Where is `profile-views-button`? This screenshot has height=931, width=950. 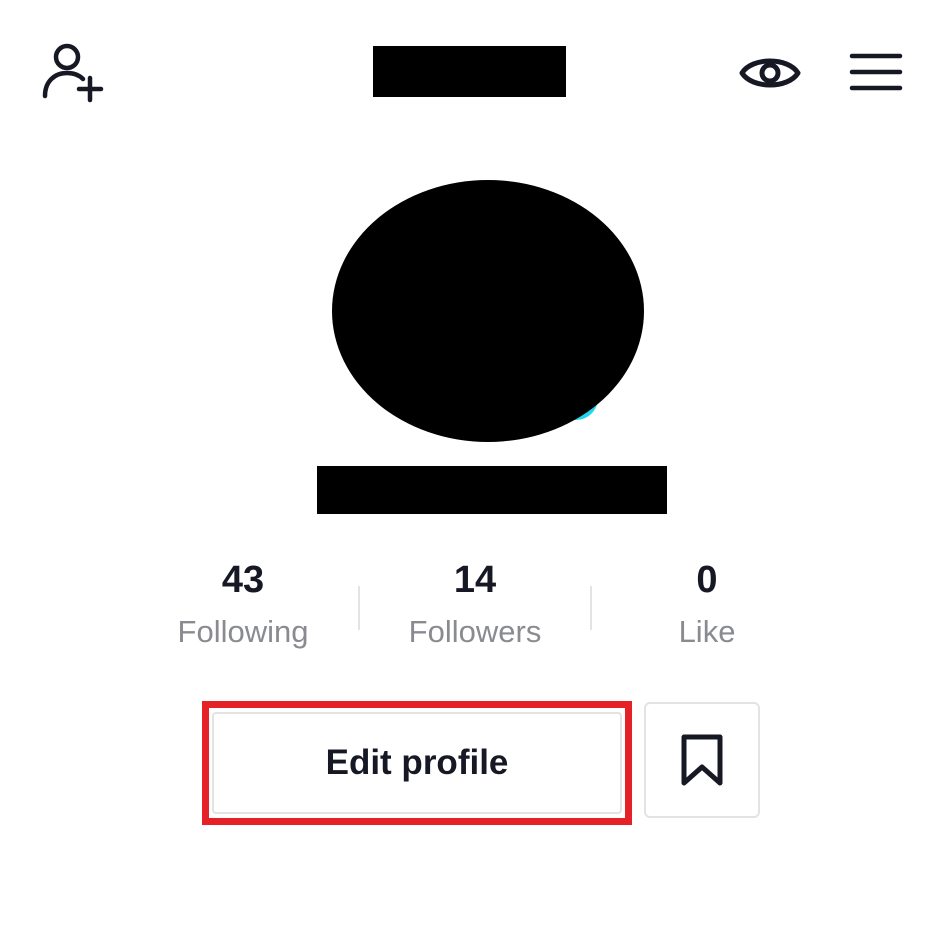
profile-views-button is located at coordinates (770, 73).